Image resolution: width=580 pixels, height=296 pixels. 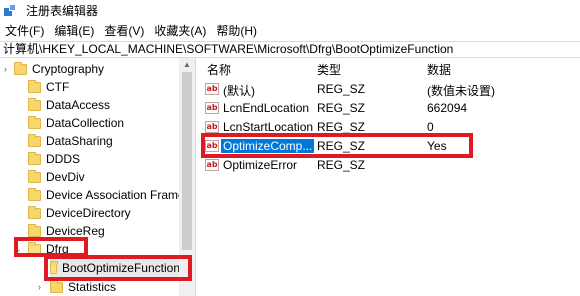 What do you see at coordinates (290, 31) in the screenshot?
I see `menu-bar: 文件(F) 编辑(E) 查看(V) 收藏夹(A) 帮助(H)` at bounding box center [290, 31].